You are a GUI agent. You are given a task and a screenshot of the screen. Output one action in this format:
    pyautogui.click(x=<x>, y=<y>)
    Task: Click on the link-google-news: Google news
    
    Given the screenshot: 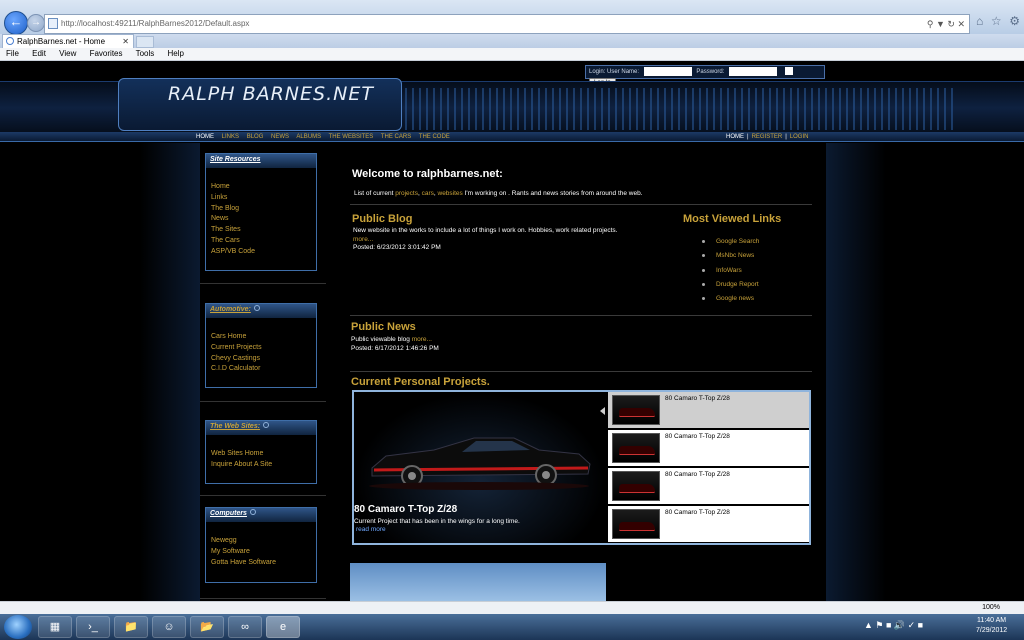 What is the action you would take?
    pyautogui.click(x=730, y=299)
    